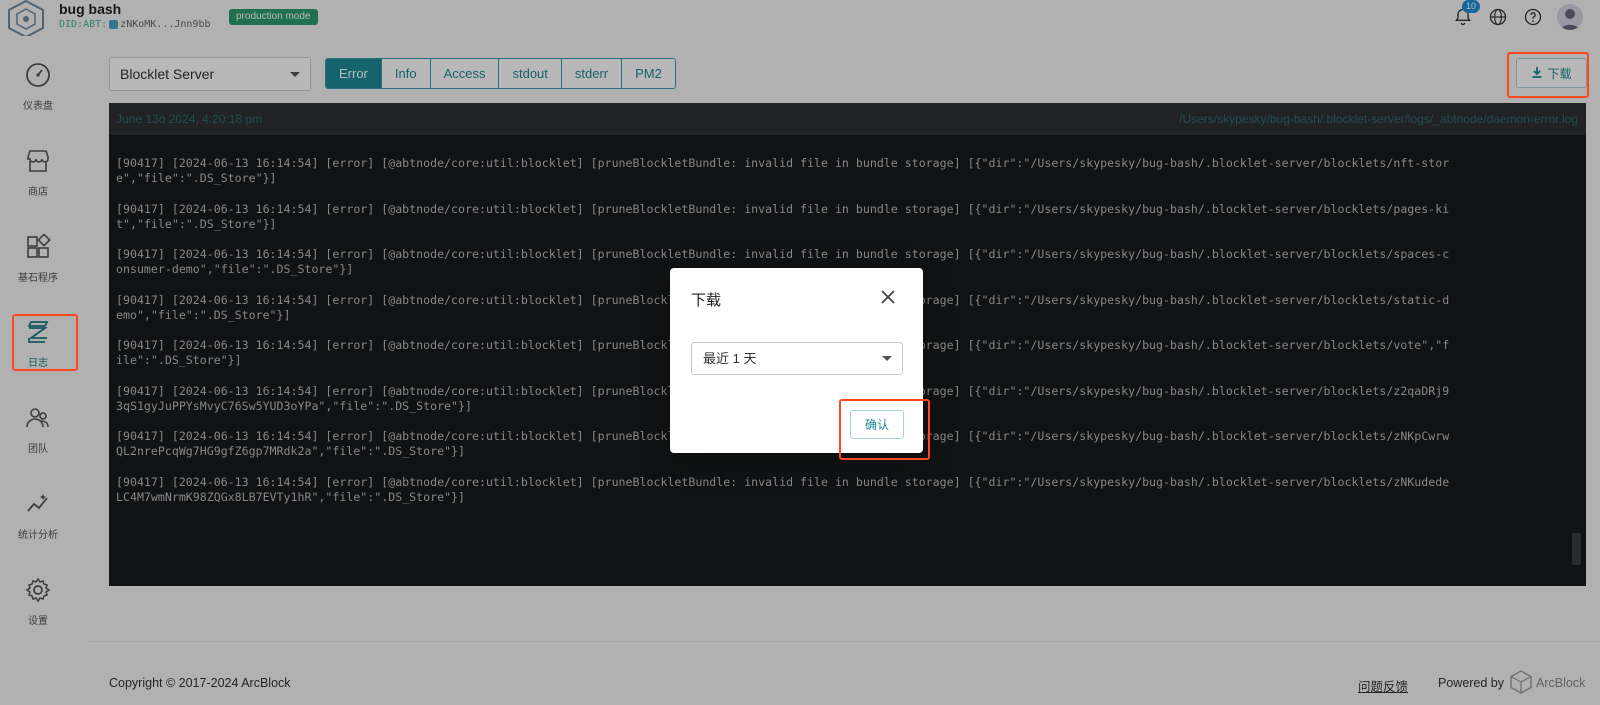 The height and width of the screenshot is (705, 1600). I want to click on download-dialog: 下载 最近 1 天 确认, so click(796, 360).